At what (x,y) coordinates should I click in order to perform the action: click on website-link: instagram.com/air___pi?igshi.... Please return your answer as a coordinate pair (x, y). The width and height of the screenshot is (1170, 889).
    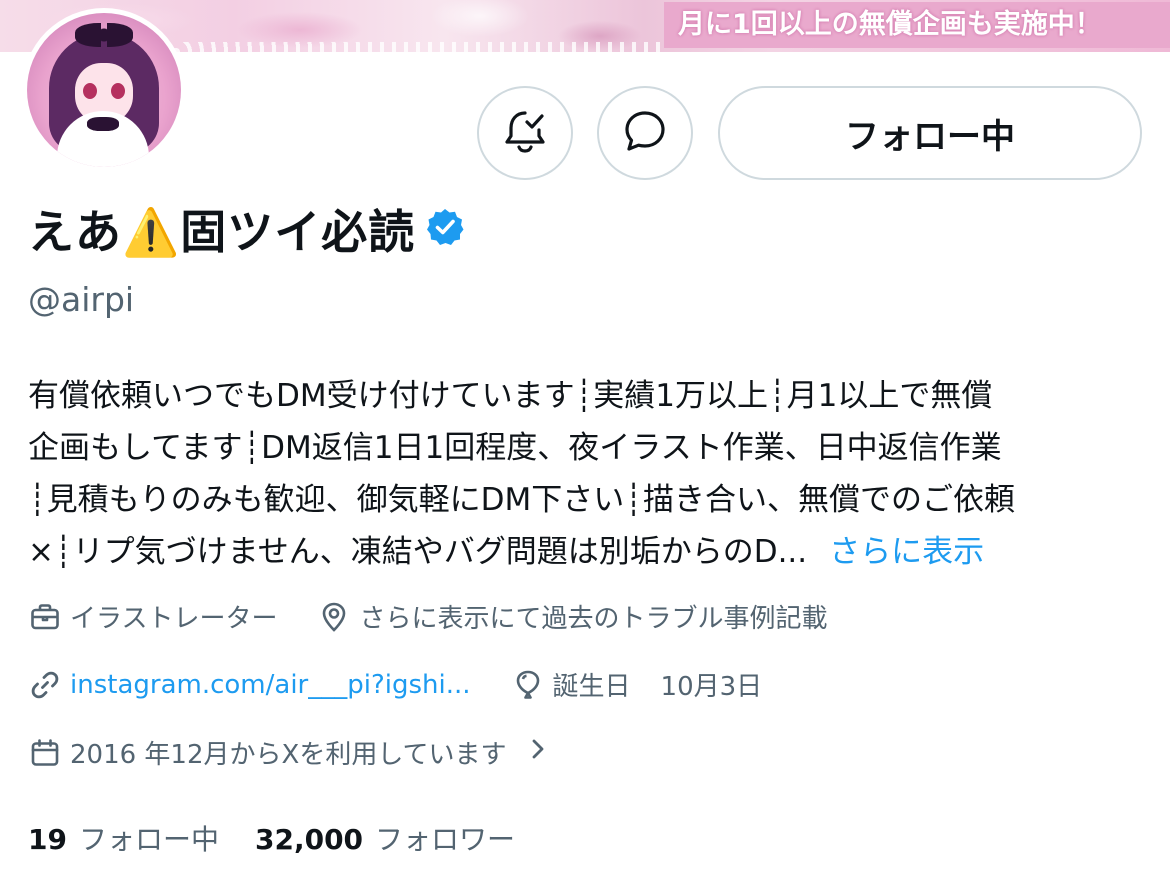
    Looking at the image, I should click on (270, 685).